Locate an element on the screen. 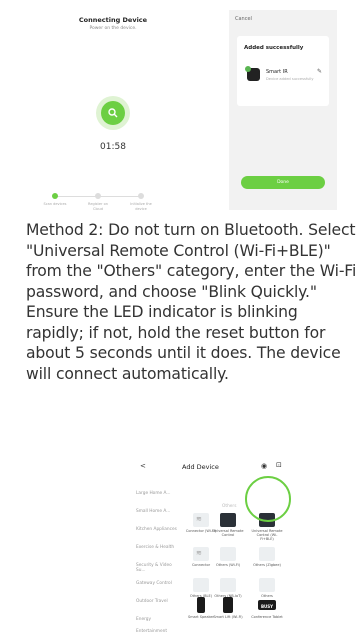 The width and height of the screenshot is (357, 639). connecting-subtitle: Power on the device. is located at coordinates (113, 28).